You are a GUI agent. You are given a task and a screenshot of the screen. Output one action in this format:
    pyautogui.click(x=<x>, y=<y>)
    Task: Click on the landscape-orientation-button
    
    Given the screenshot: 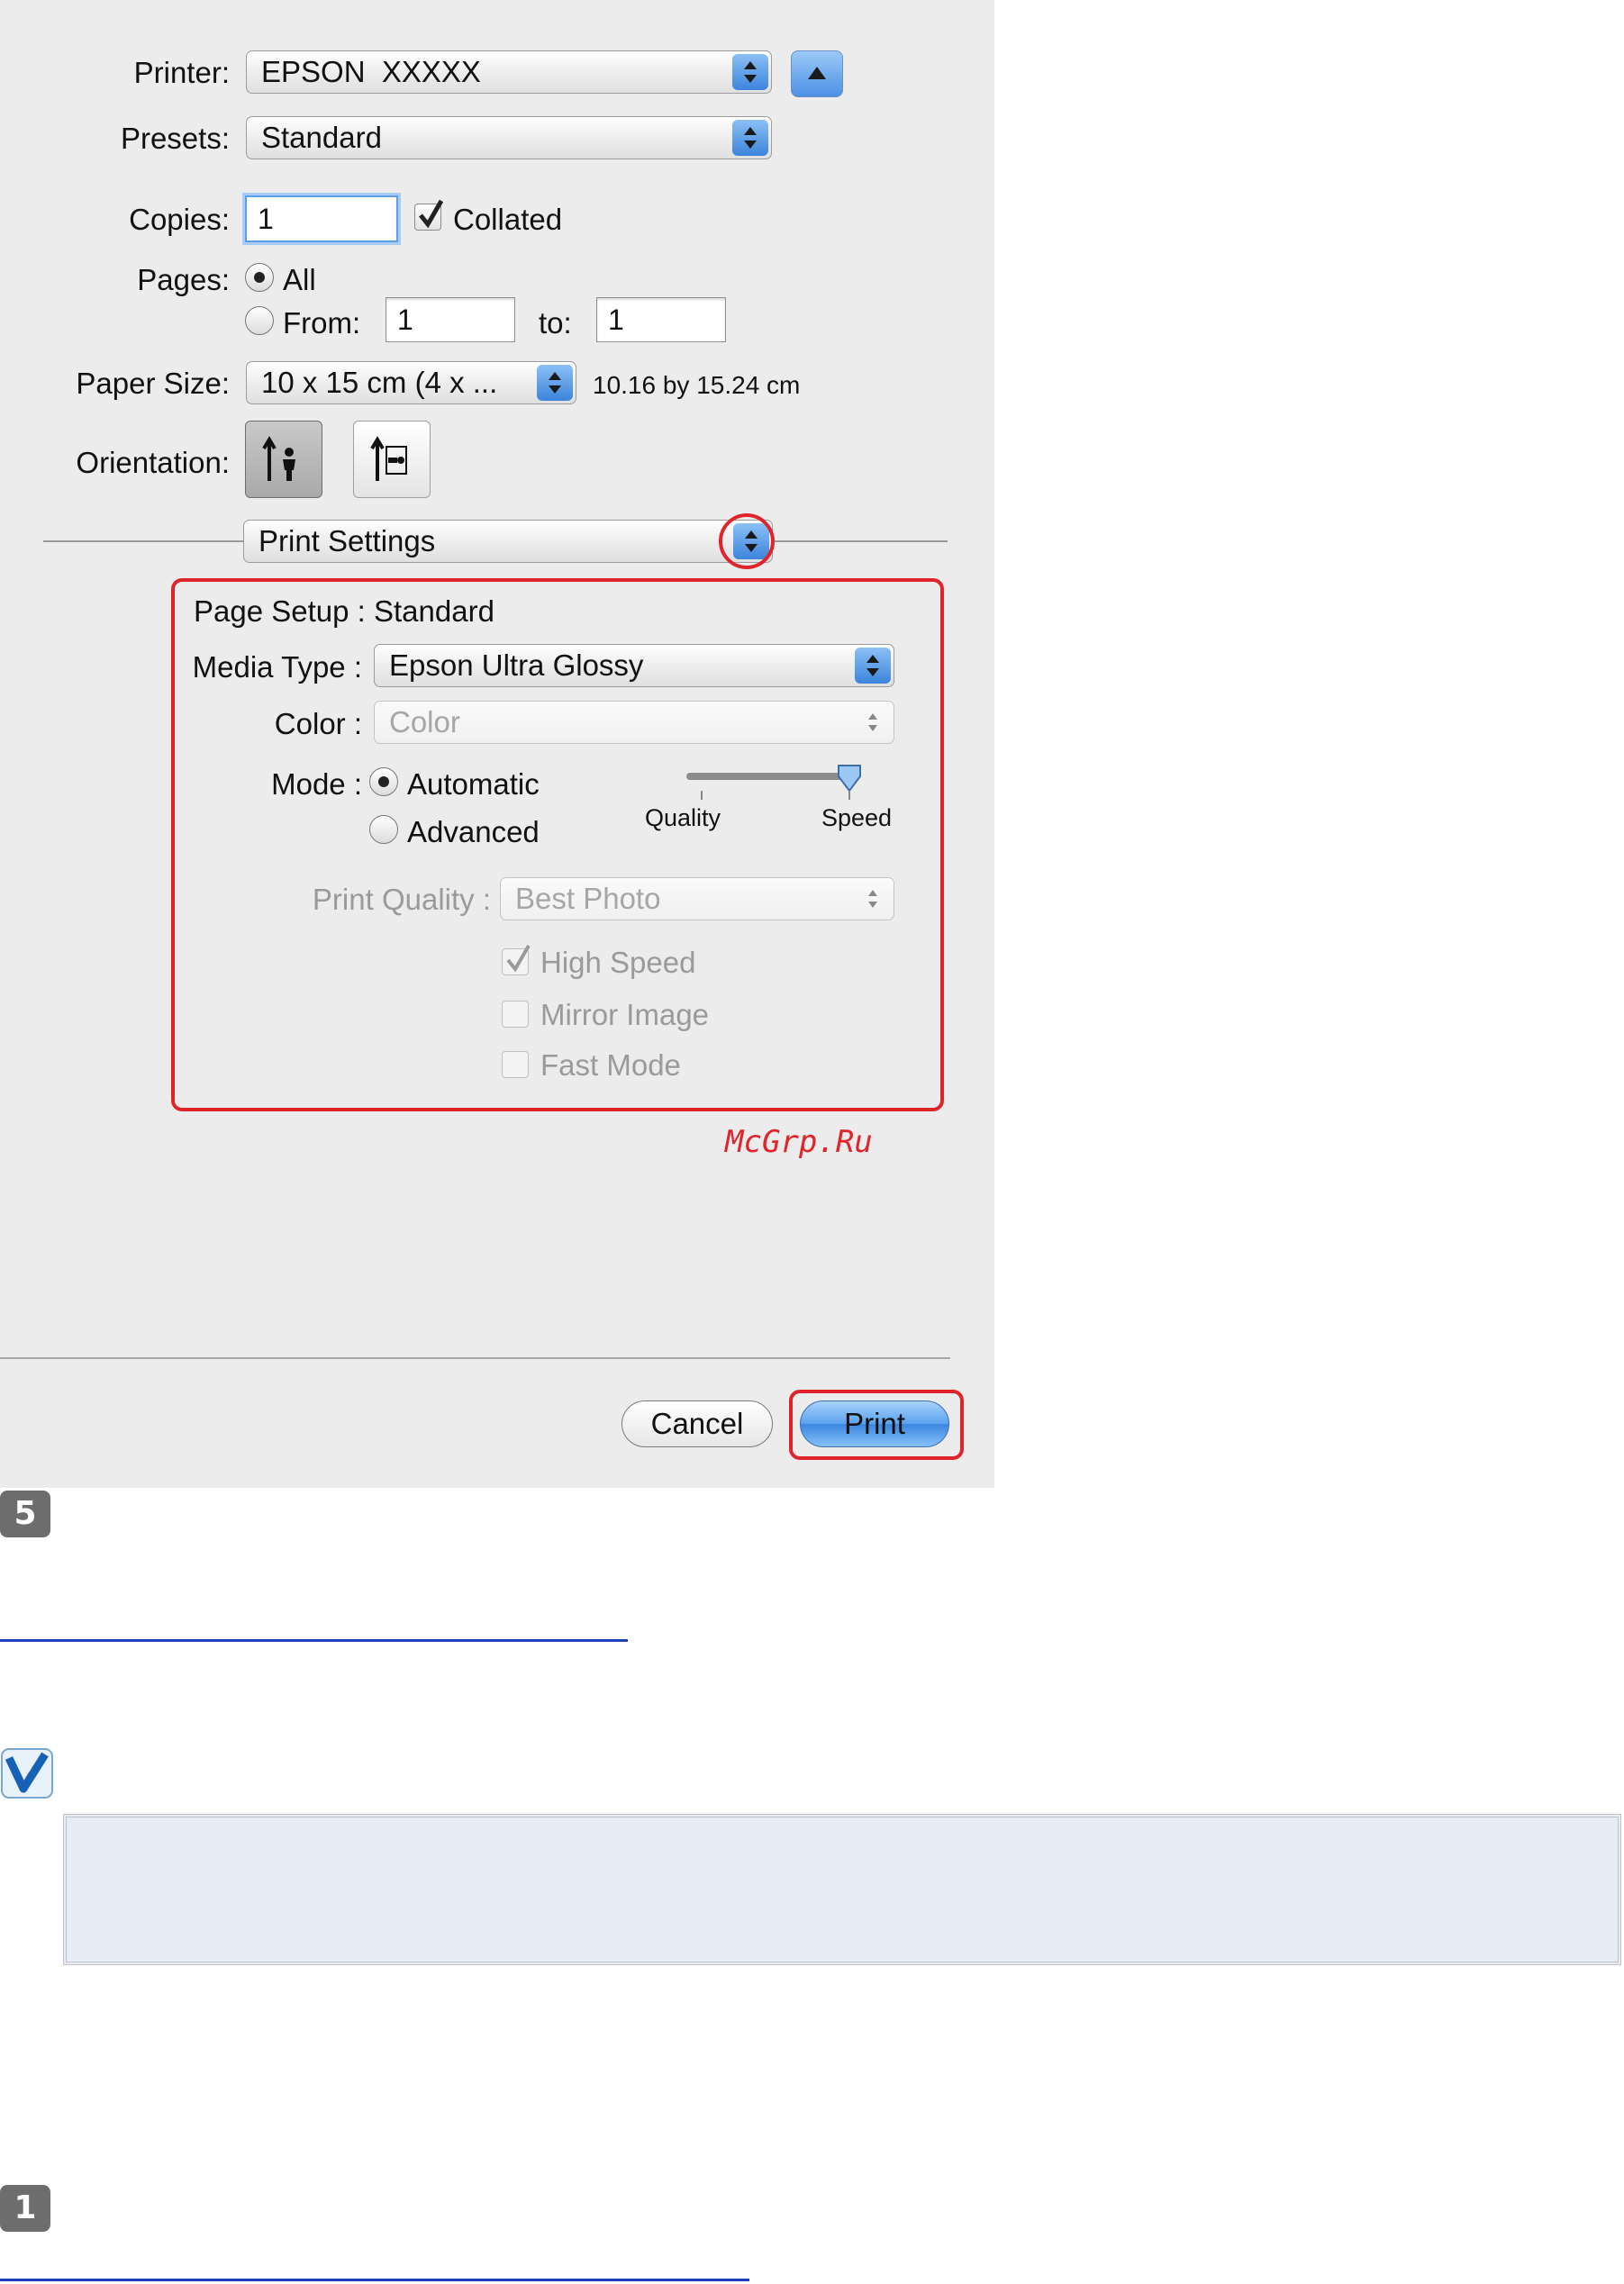 What is the action you would take?
    pyautogui.click(x=392, y=459)
    